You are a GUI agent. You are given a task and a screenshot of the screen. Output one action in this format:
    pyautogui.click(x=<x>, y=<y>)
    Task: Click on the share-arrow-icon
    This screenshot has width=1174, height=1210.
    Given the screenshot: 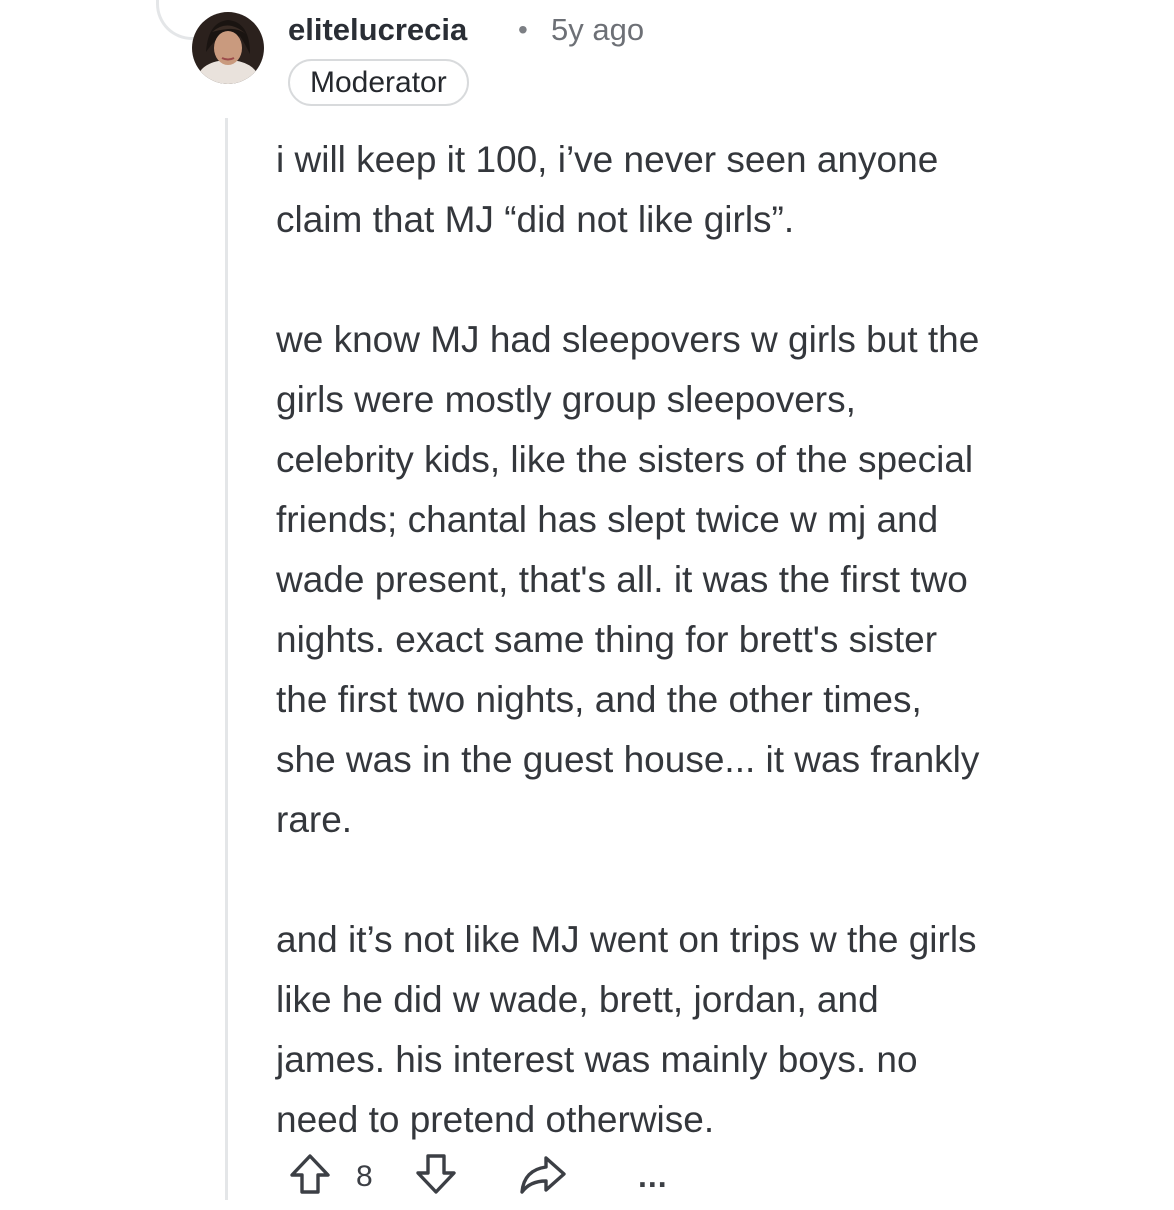 What is the action you would take?
    pyautogui.click(x=542, y=1176)
    